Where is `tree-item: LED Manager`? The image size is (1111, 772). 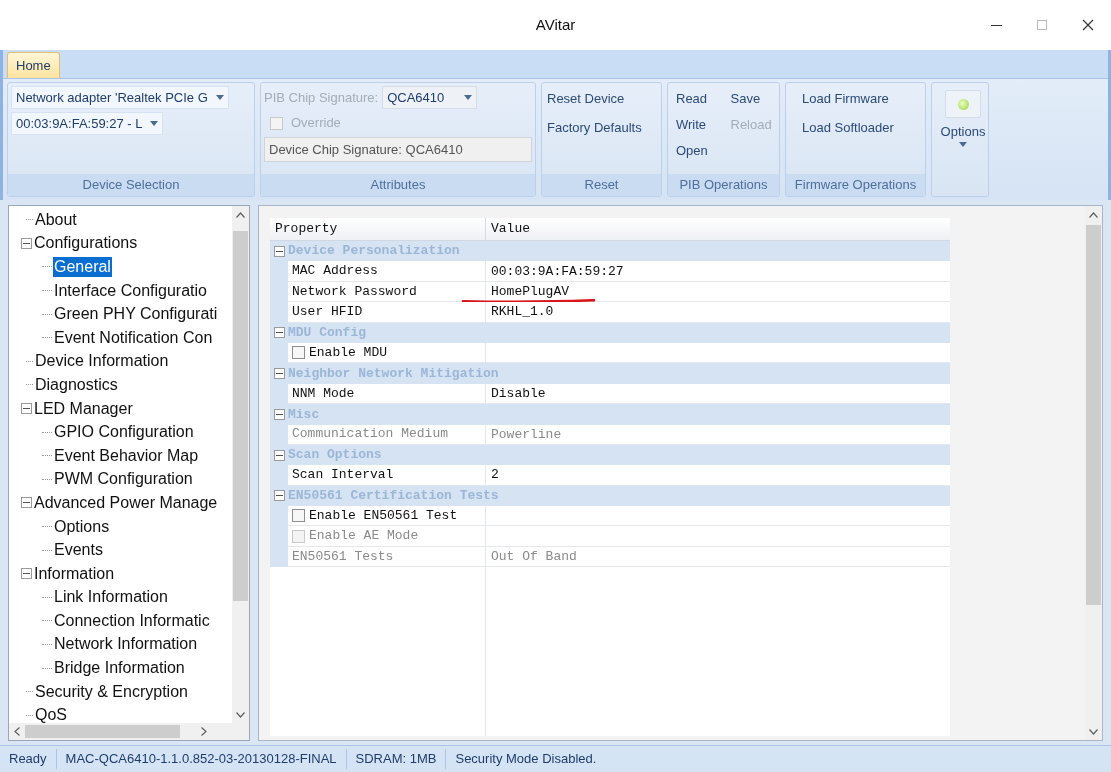
tree-item: LED Manager is located at coordinates (83, 408).